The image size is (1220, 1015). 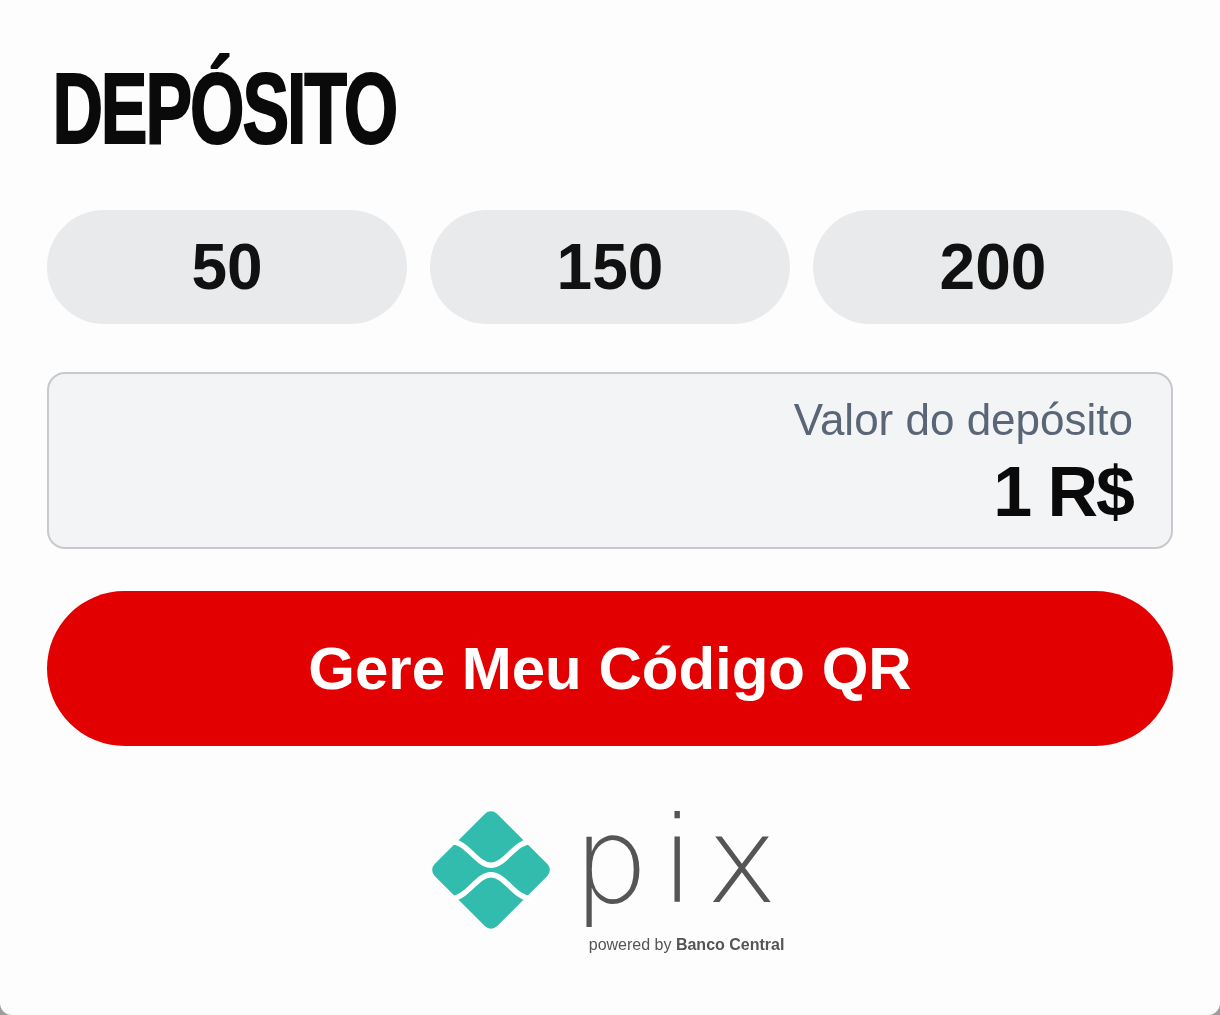 I want to click on diamond-logo-icon, so click(x=490, y=870).